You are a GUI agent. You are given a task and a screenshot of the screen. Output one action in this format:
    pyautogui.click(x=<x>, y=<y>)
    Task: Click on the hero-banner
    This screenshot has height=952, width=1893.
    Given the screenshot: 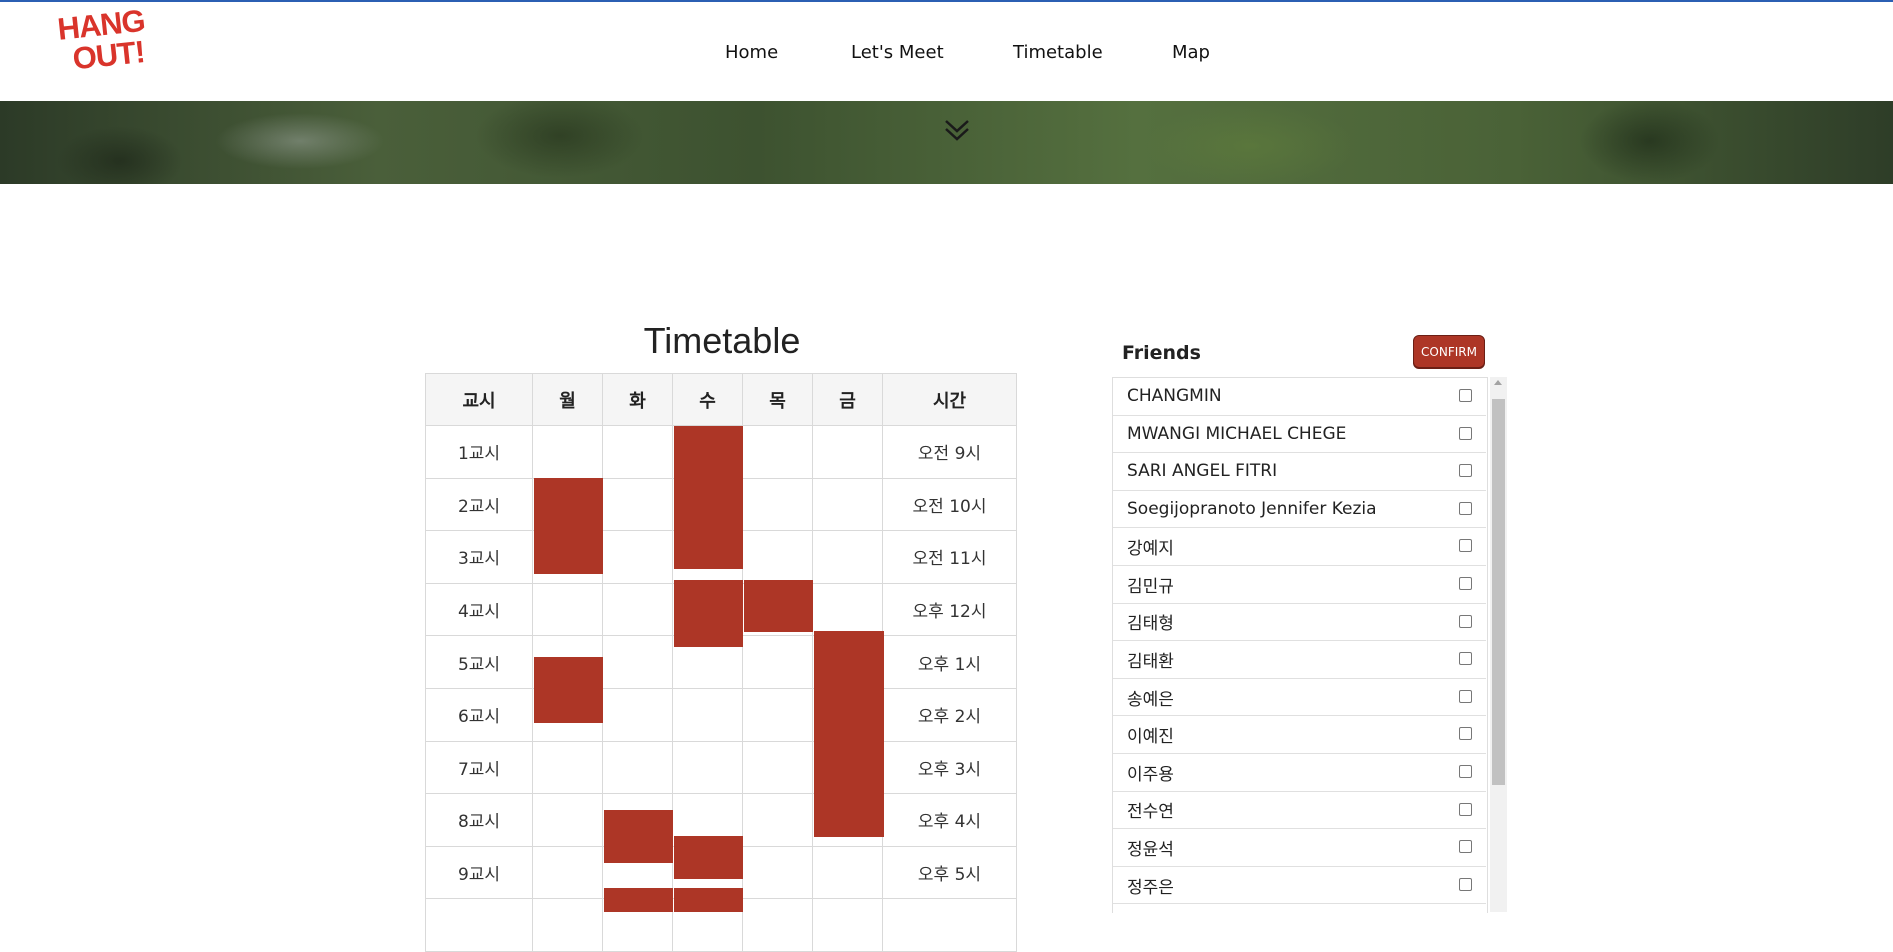 What is the action you would take?
    pyautogui.click(x=946, y=142)
    